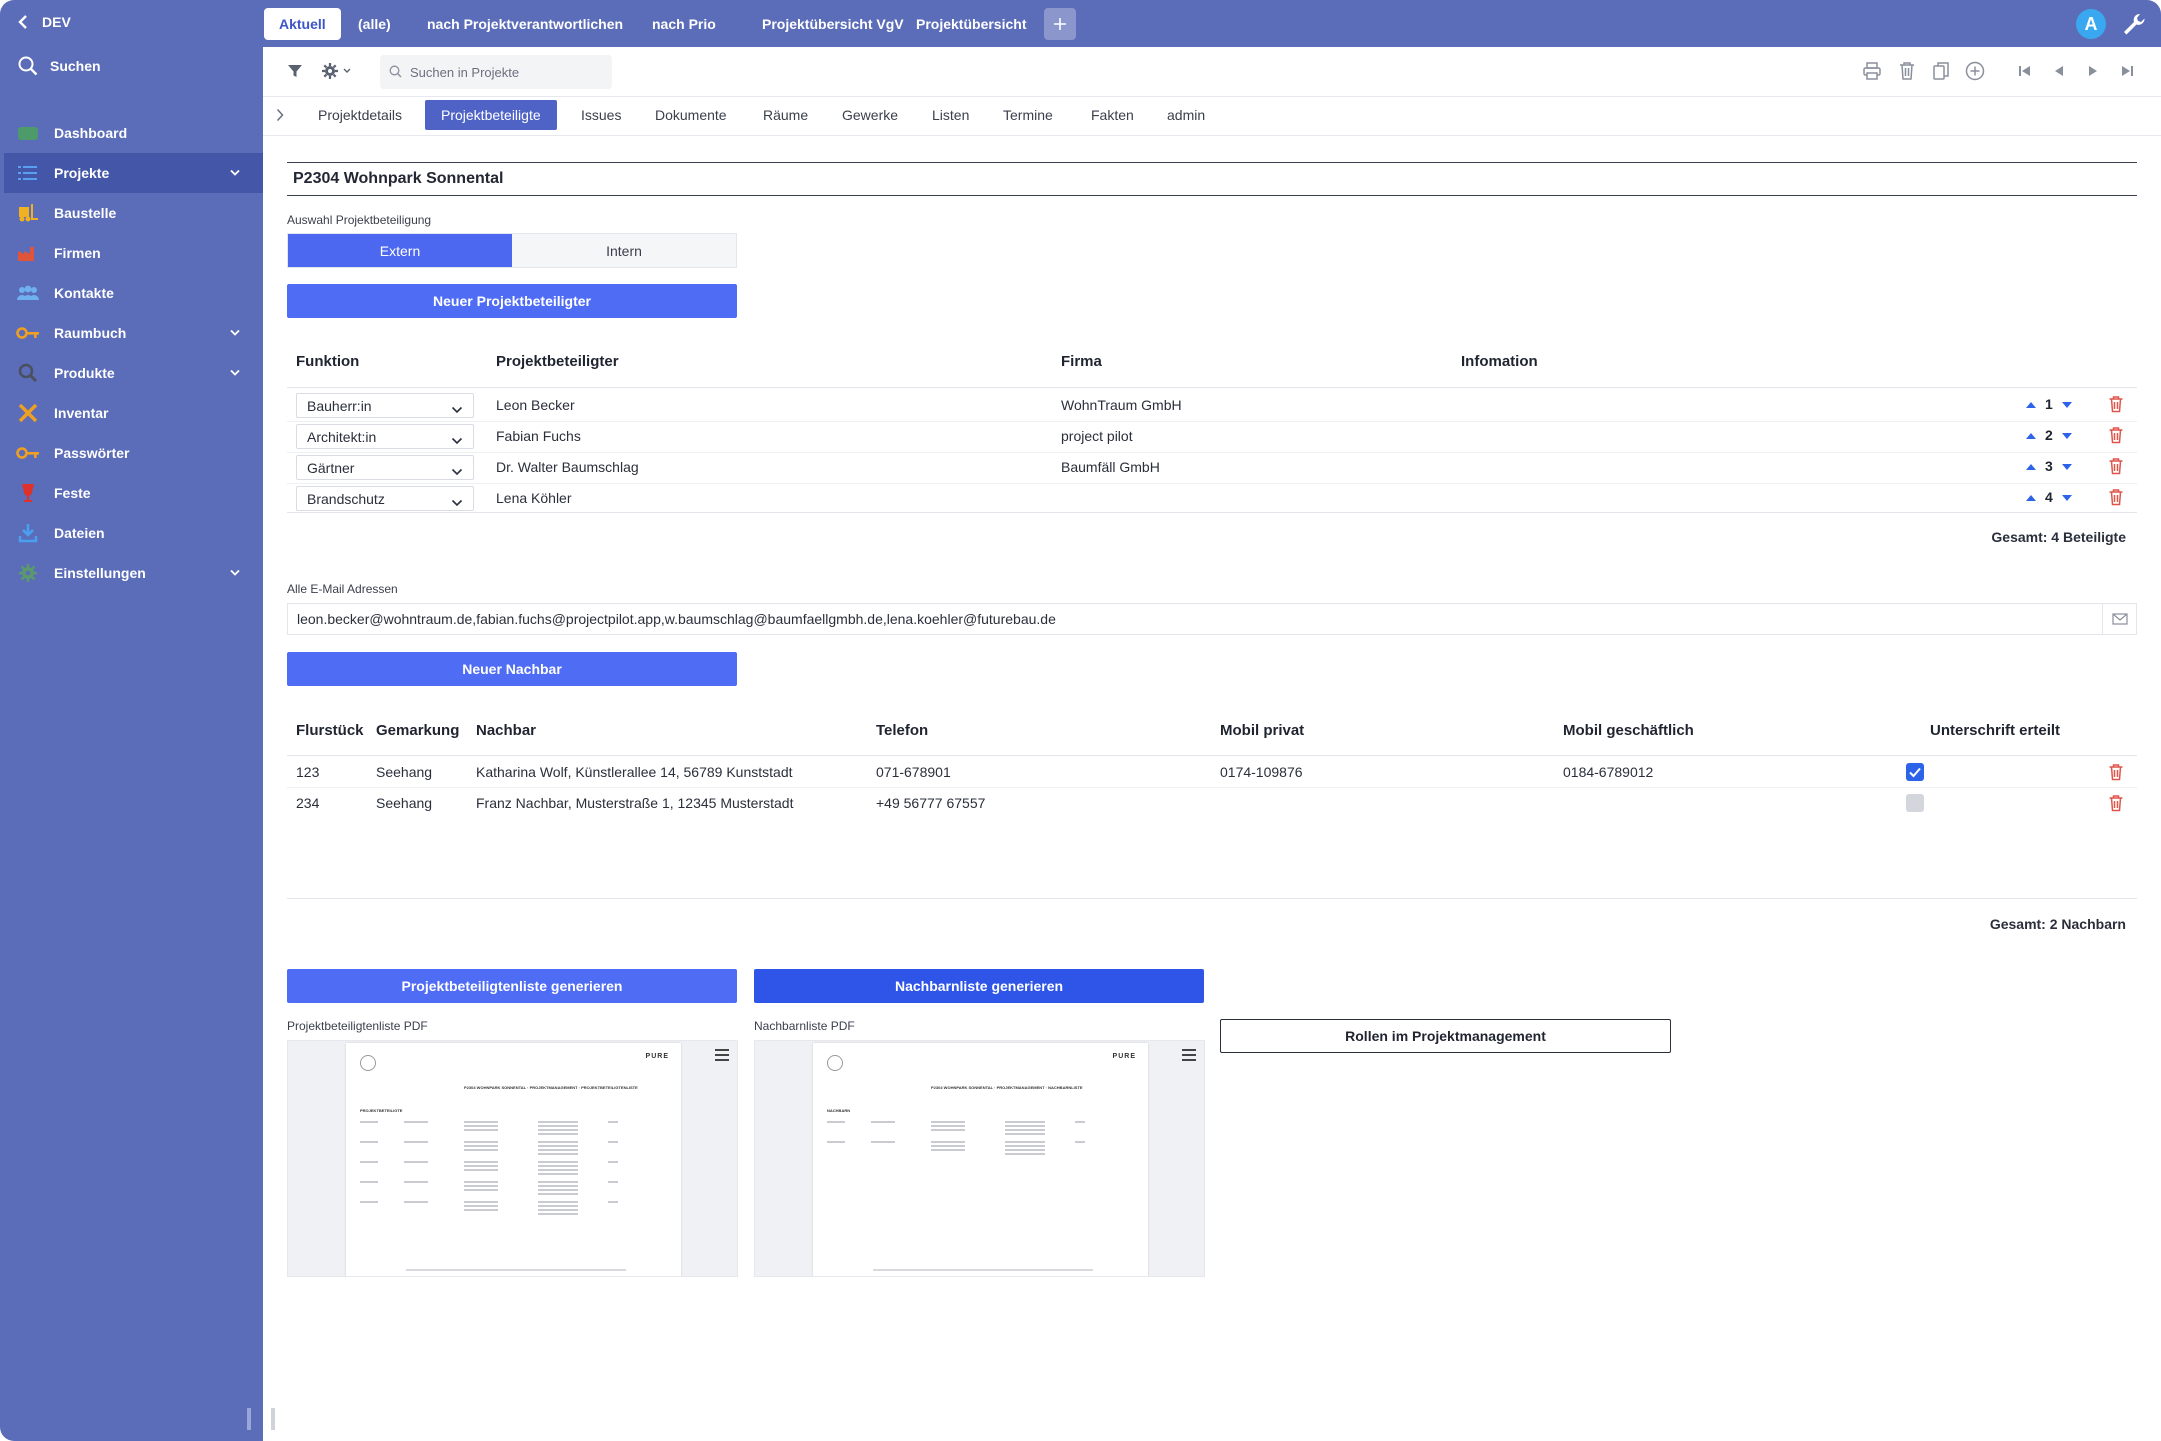 This screenshot has height=1441, width=2161. What do you see at coordinates (2049, 435) in the screenshot?
I see `order-value: 2` at bounding box center [2049, 435].